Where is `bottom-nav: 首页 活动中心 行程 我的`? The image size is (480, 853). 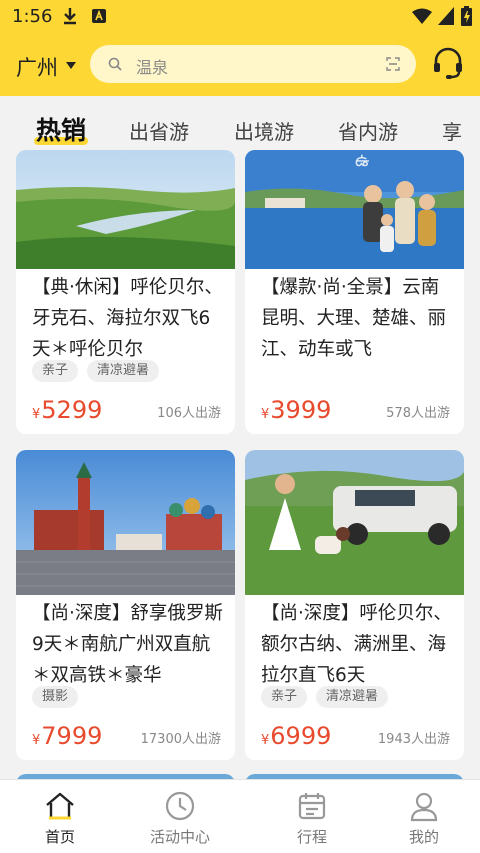
bottom-nav: 首页 活动中心 行程 我的 is located at coordinates (240, 816).